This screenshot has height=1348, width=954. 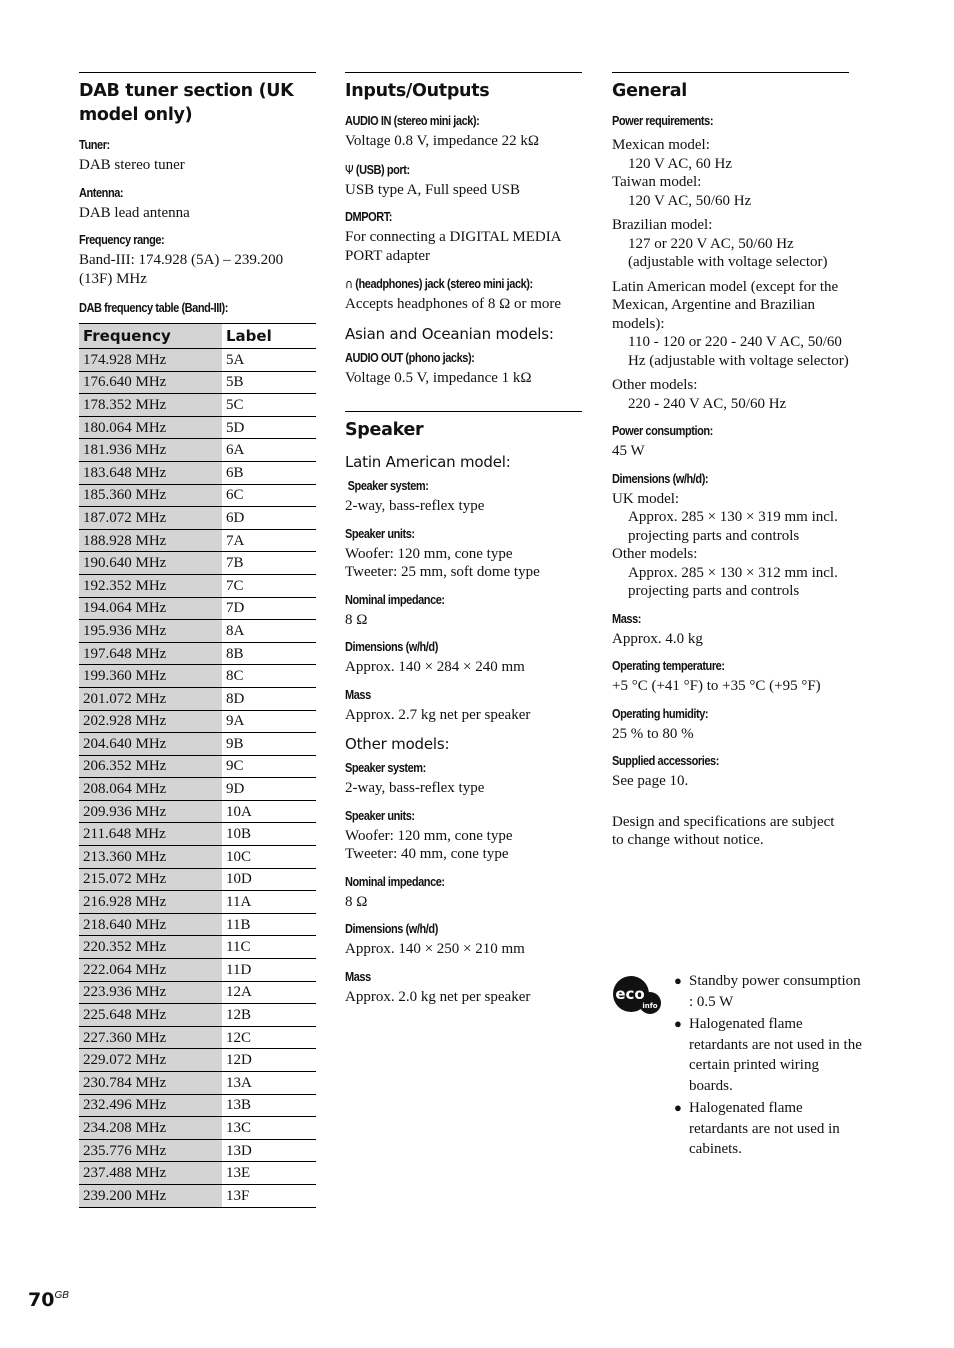 I want to click on table-row: 225.648 MHz 12B, so click(x=197, y=1015).